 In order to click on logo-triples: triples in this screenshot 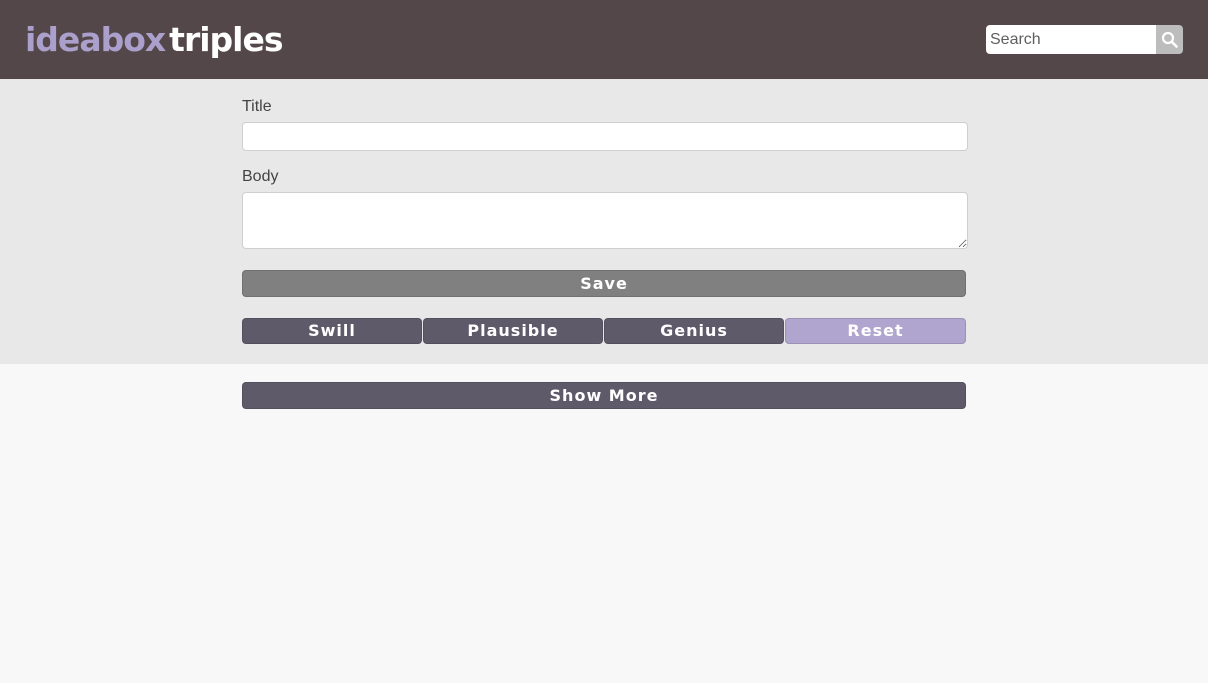, I will do `click(226, 39)`.